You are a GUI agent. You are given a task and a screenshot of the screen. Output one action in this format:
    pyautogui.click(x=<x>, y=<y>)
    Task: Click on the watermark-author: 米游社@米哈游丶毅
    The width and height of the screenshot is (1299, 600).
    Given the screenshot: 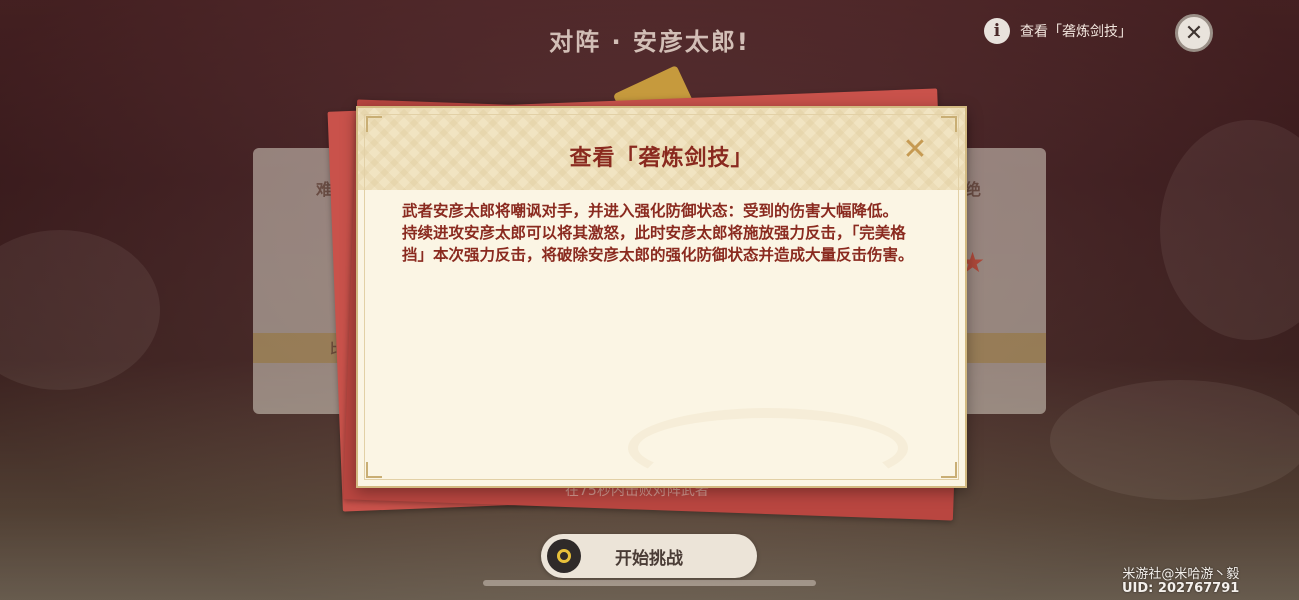 What is the action you would take?
    pyautogui.click(x=1181, y=574)
    